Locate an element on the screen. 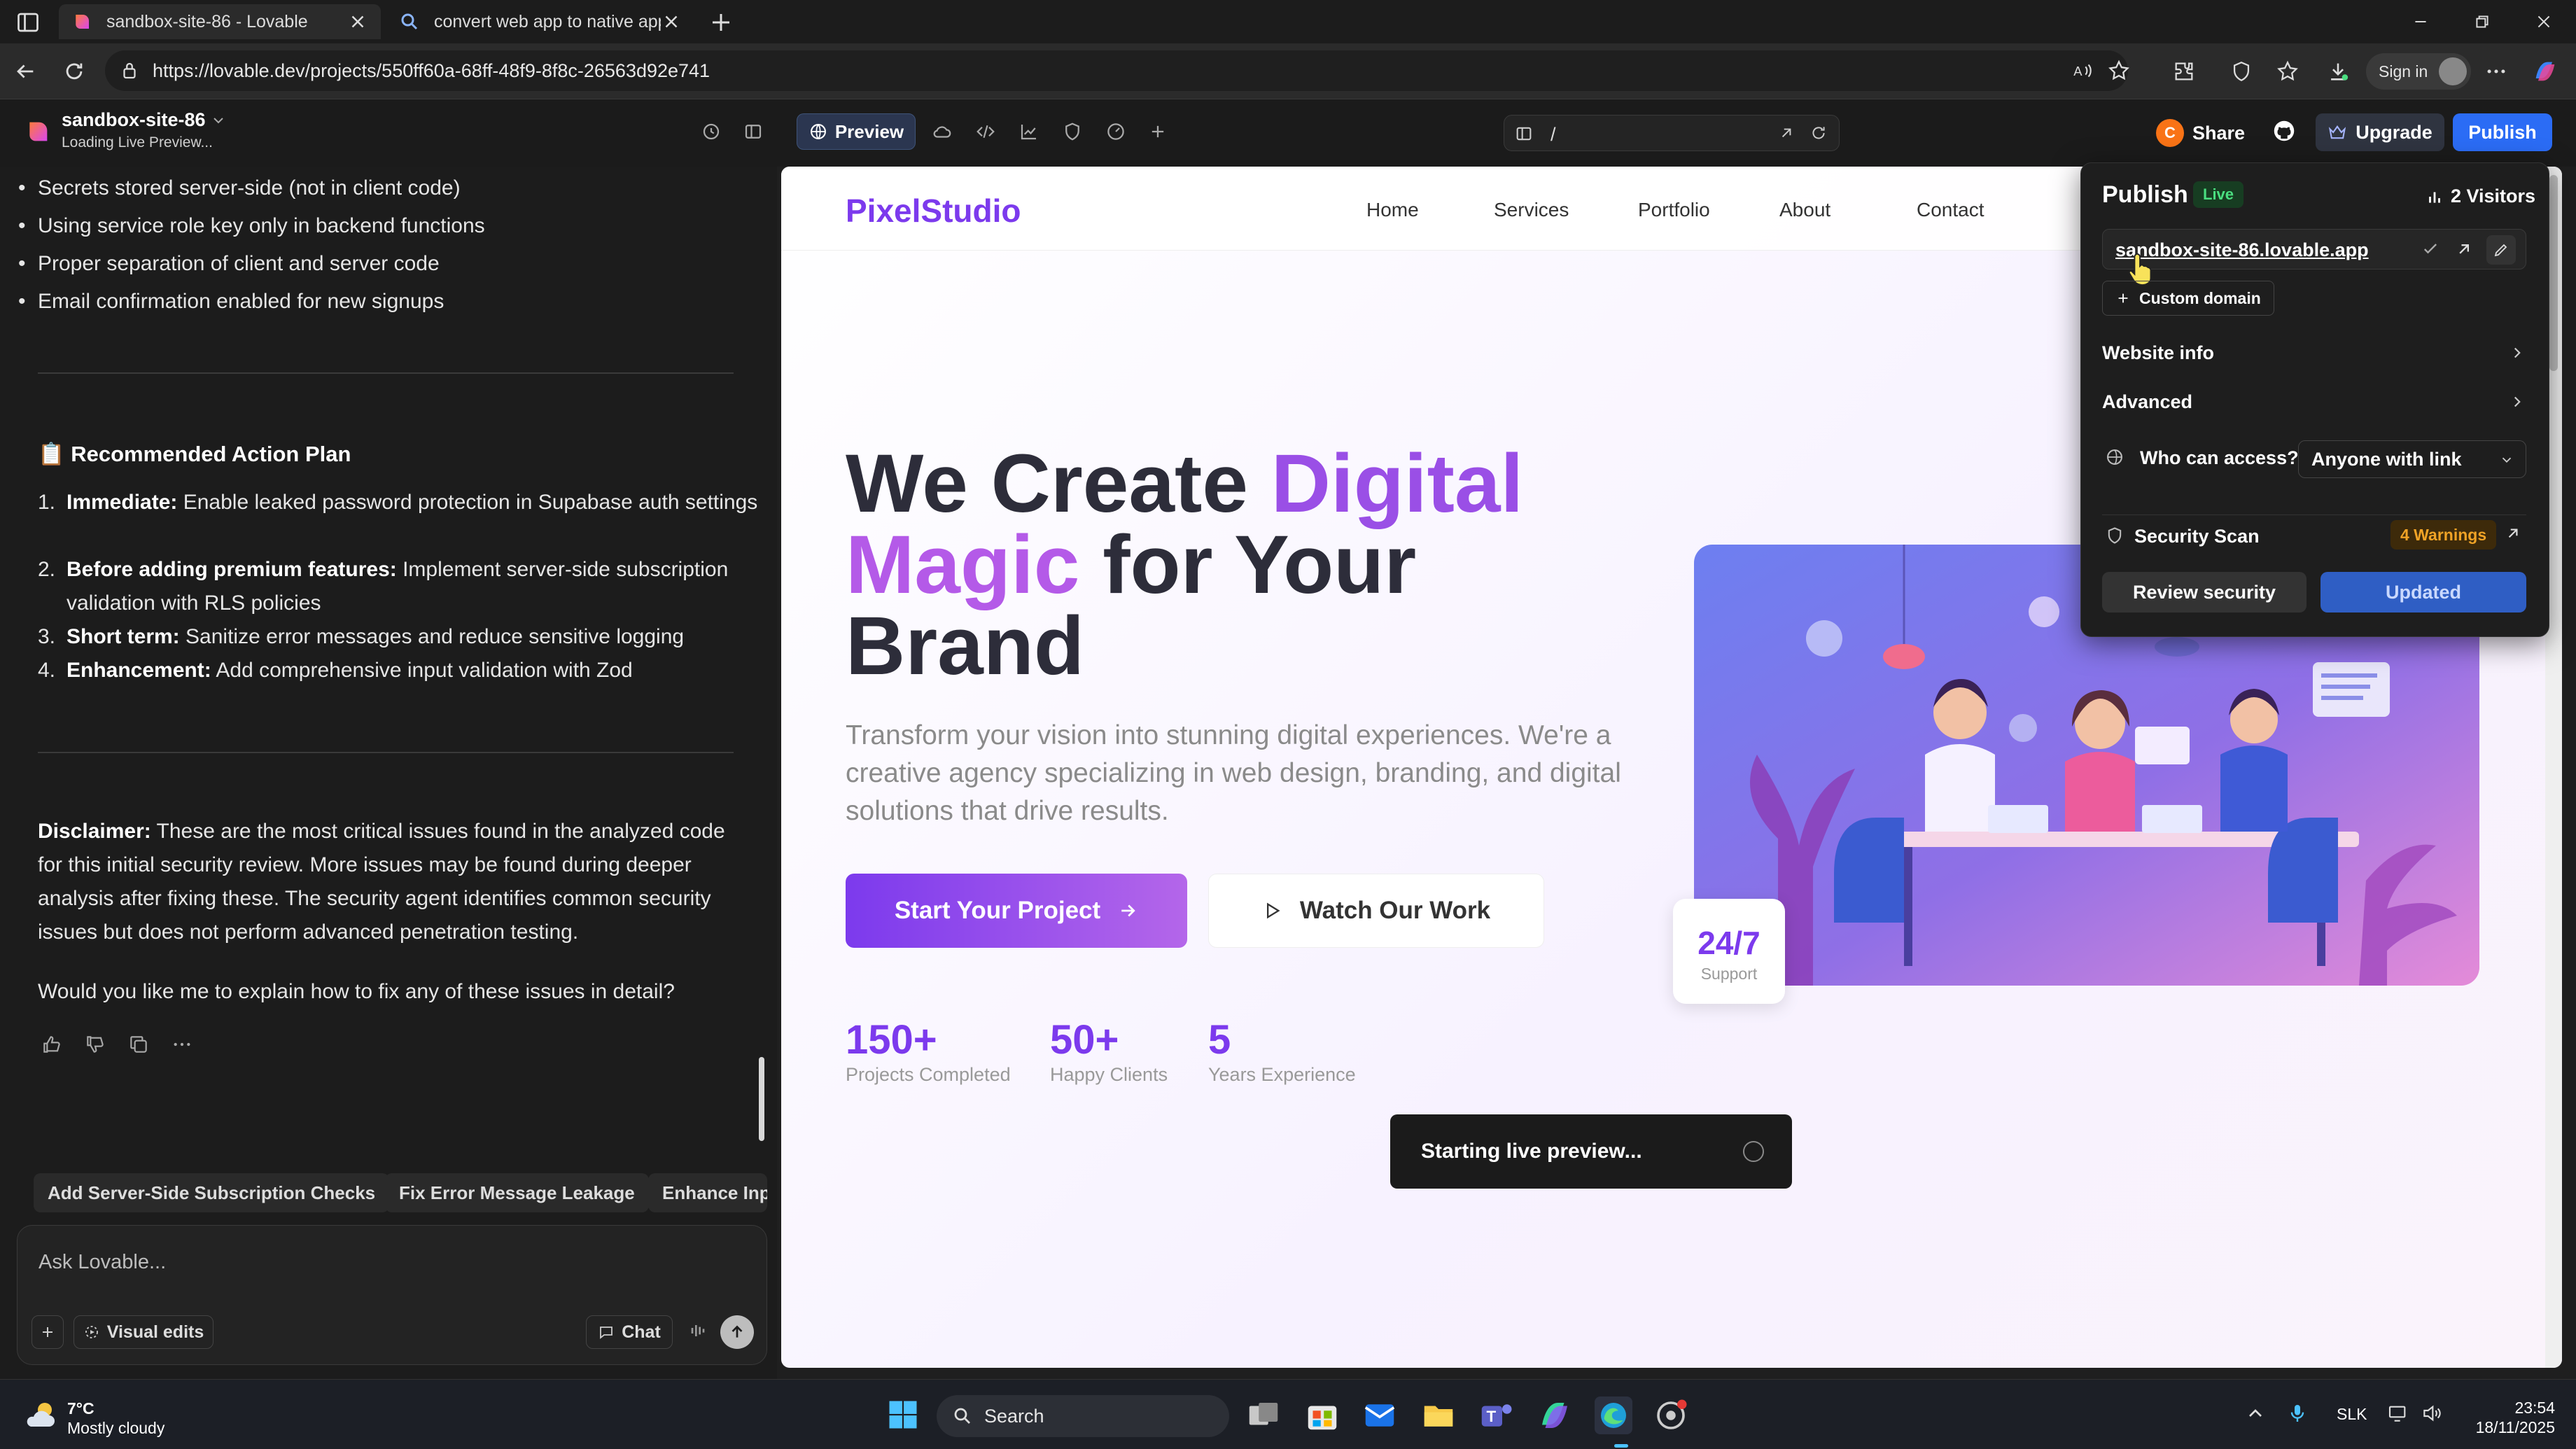 The width and height of the screenshot is (2576, 1449). upgrade-button: Upgrade is located at coordinates (2380, 132).